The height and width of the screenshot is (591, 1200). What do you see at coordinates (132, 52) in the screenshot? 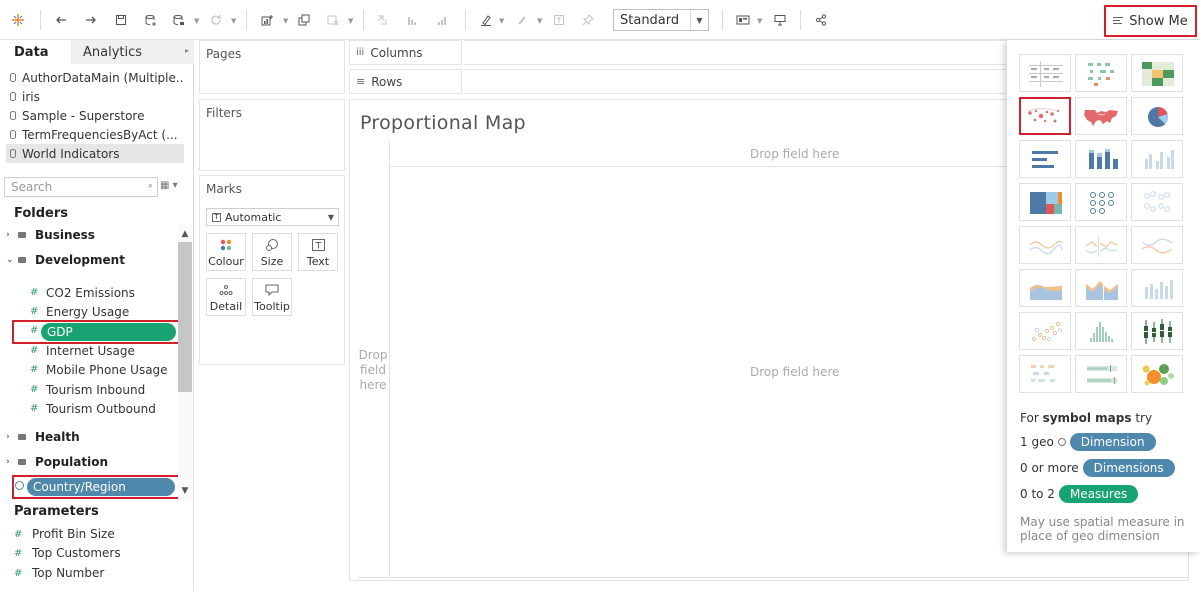
I see `tab-analytics: Analytics ▸` at bounding box center [132, 52].